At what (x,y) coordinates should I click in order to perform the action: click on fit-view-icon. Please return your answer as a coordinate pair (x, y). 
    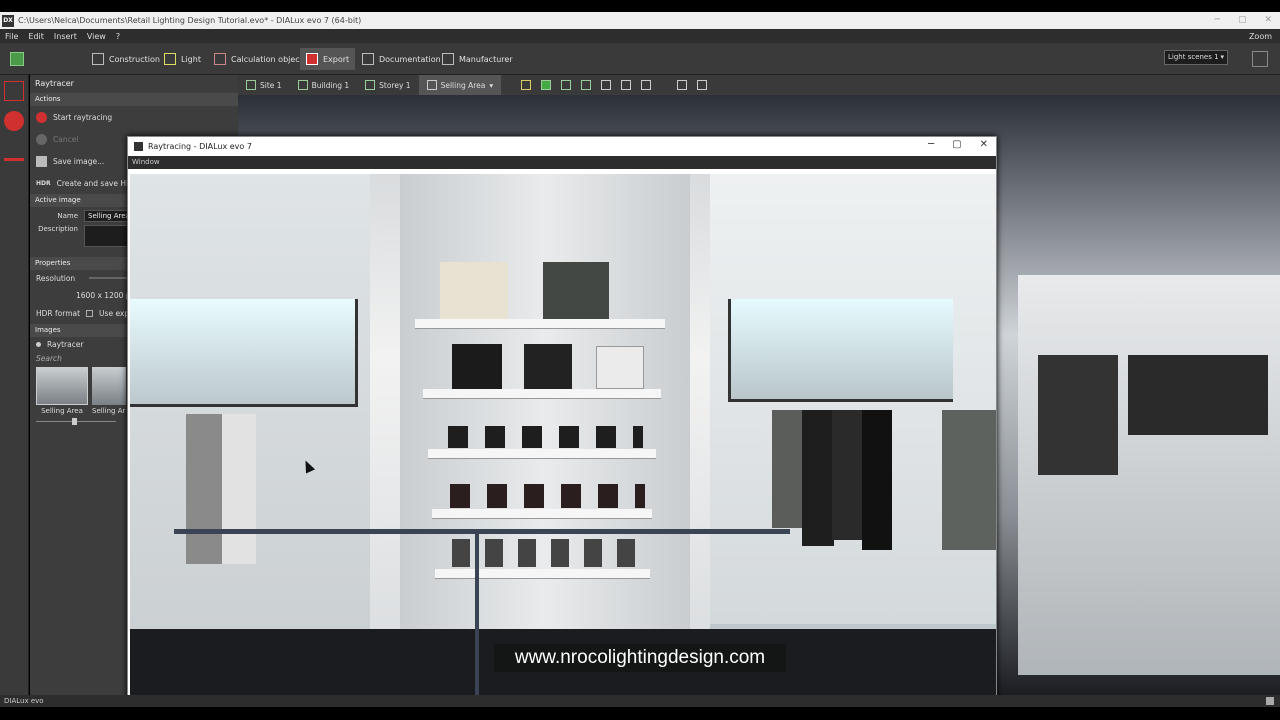
    Looking at the image, I should click on (682, 85).